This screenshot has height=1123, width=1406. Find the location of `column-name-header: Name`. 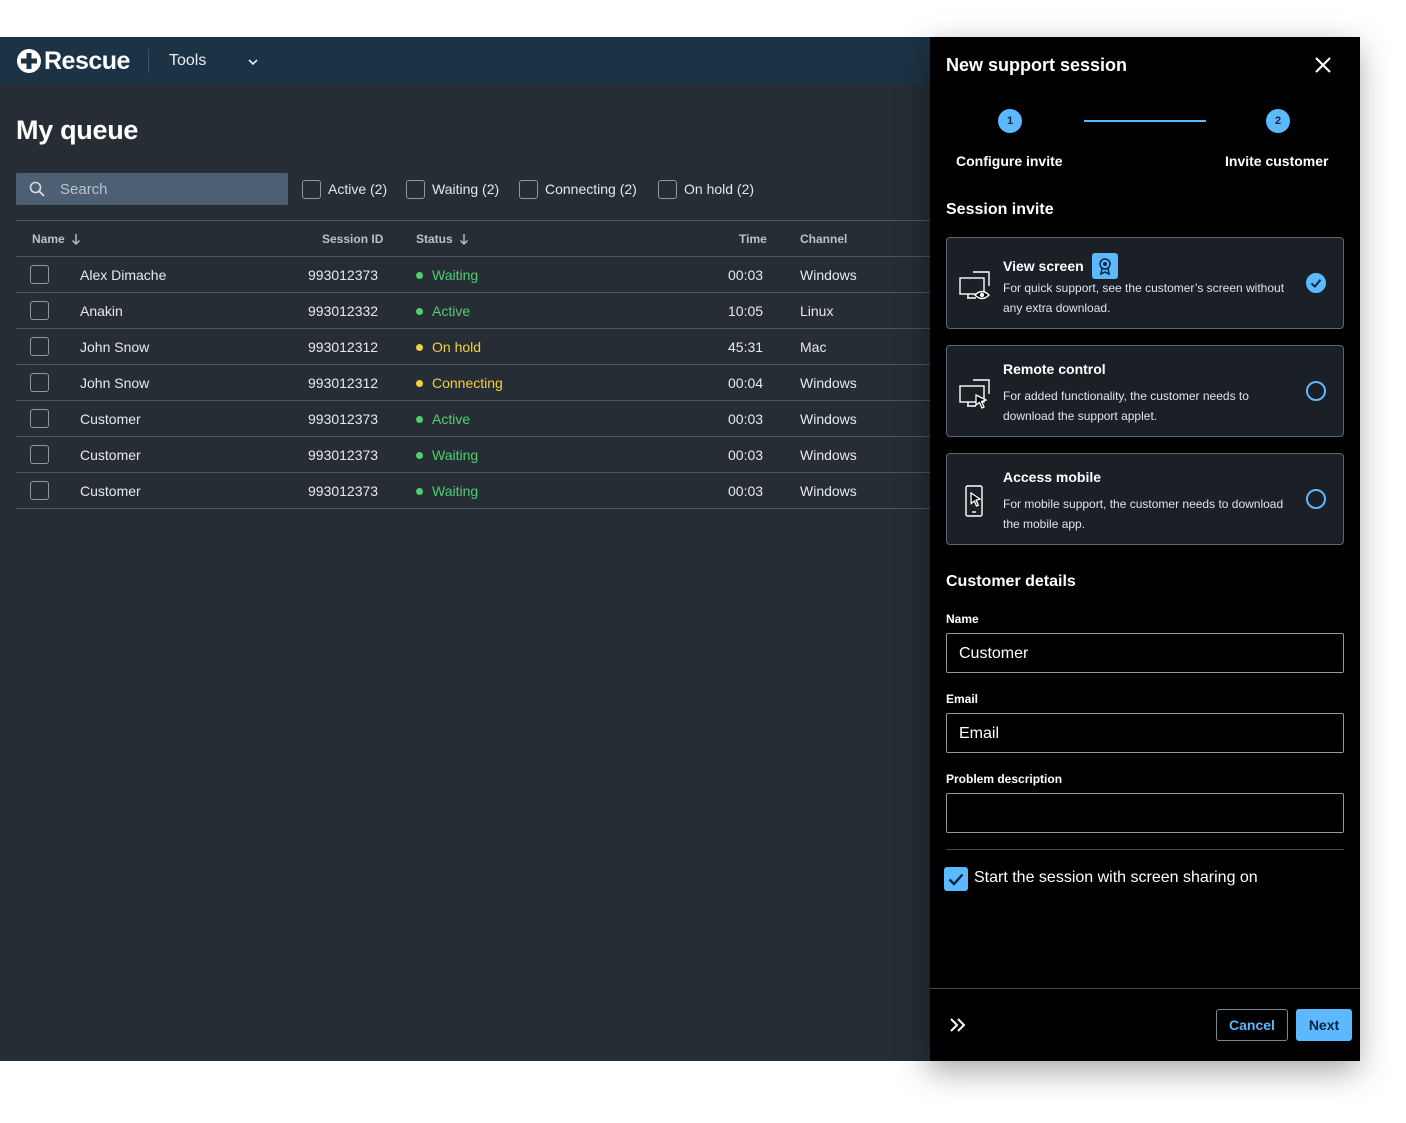

column-name-header: Name is located at coordinates (56, 239).